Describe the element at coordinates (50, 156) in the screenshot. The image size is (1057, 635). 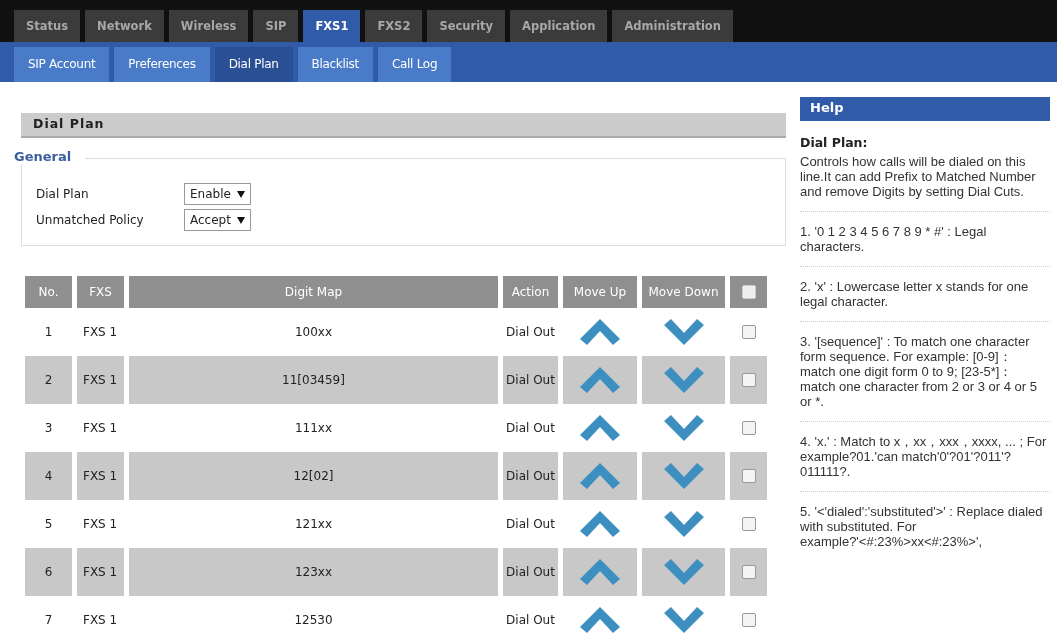
I see `legend-title: General` at that location.